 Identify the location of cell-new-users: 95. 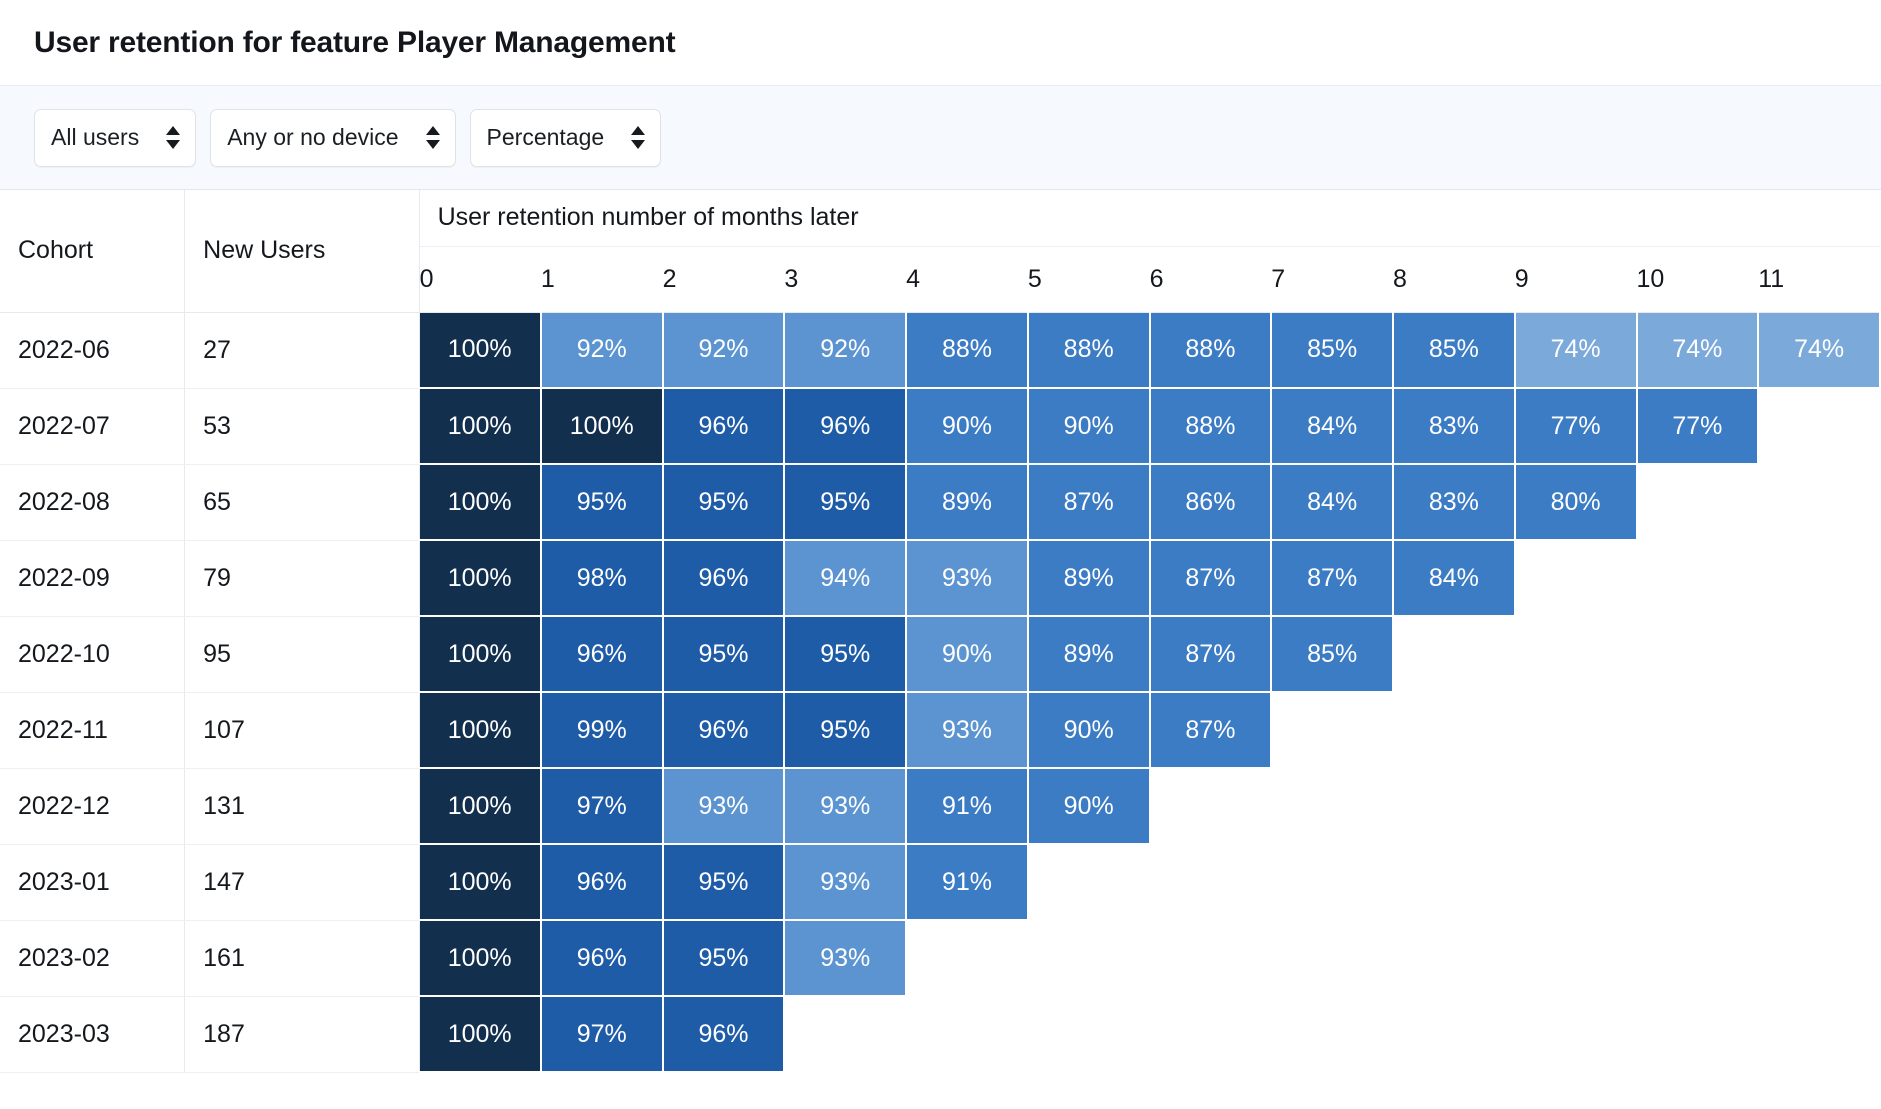
(302, 654).